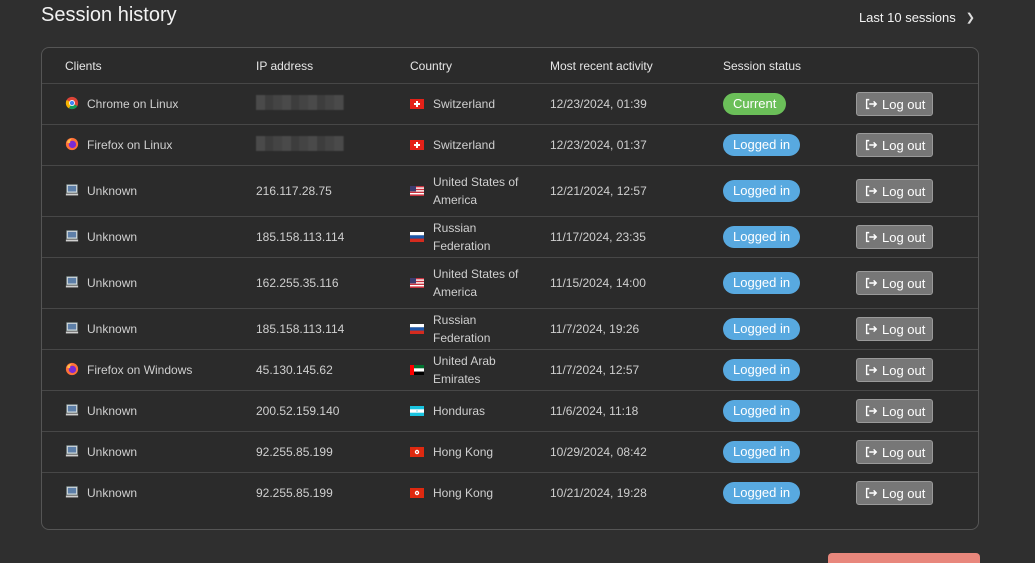 Image resolution: width=1035 pixels, height=563 pixels. What do you see at coordinates (755, 104) in the screenshot?
I see `status-badge: Current` at bounding box center [755, 104].